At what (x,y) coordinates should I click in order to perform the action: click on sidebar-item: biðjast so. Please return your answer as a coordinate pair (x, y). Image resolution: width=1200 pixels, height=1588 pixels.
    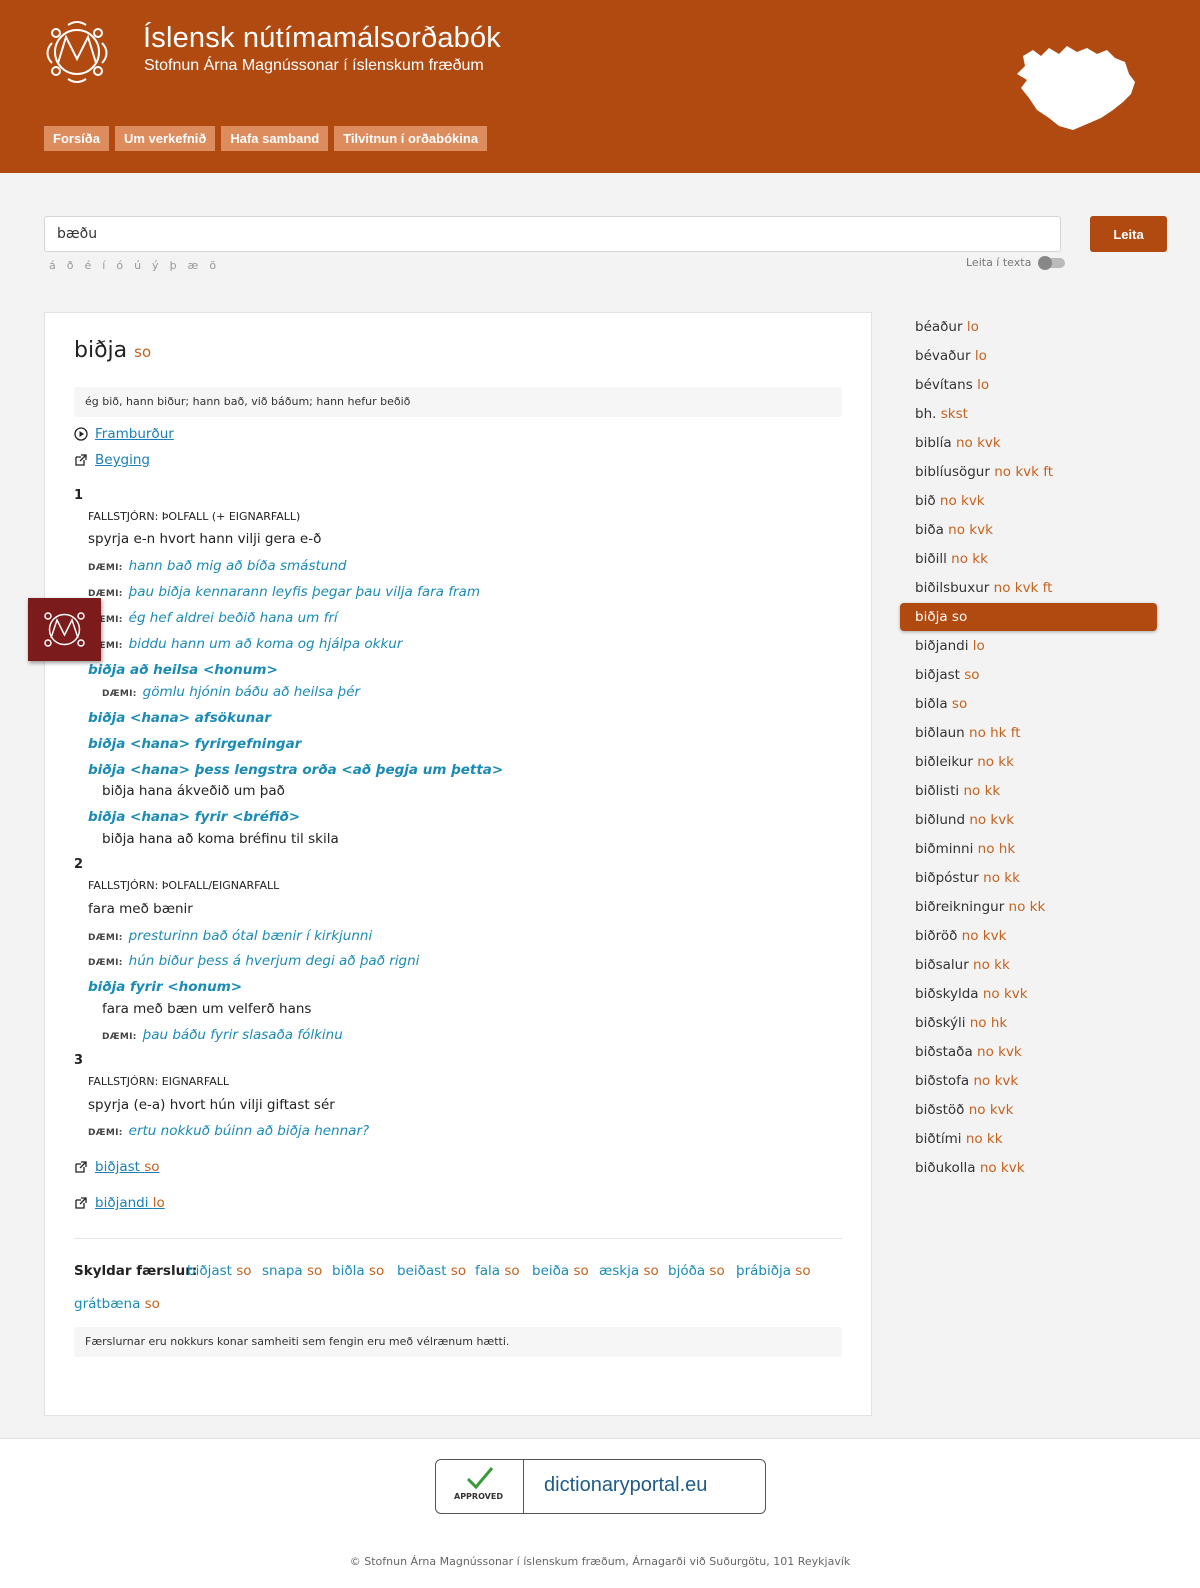
    Looking at the image, I should click on (1028, 675).